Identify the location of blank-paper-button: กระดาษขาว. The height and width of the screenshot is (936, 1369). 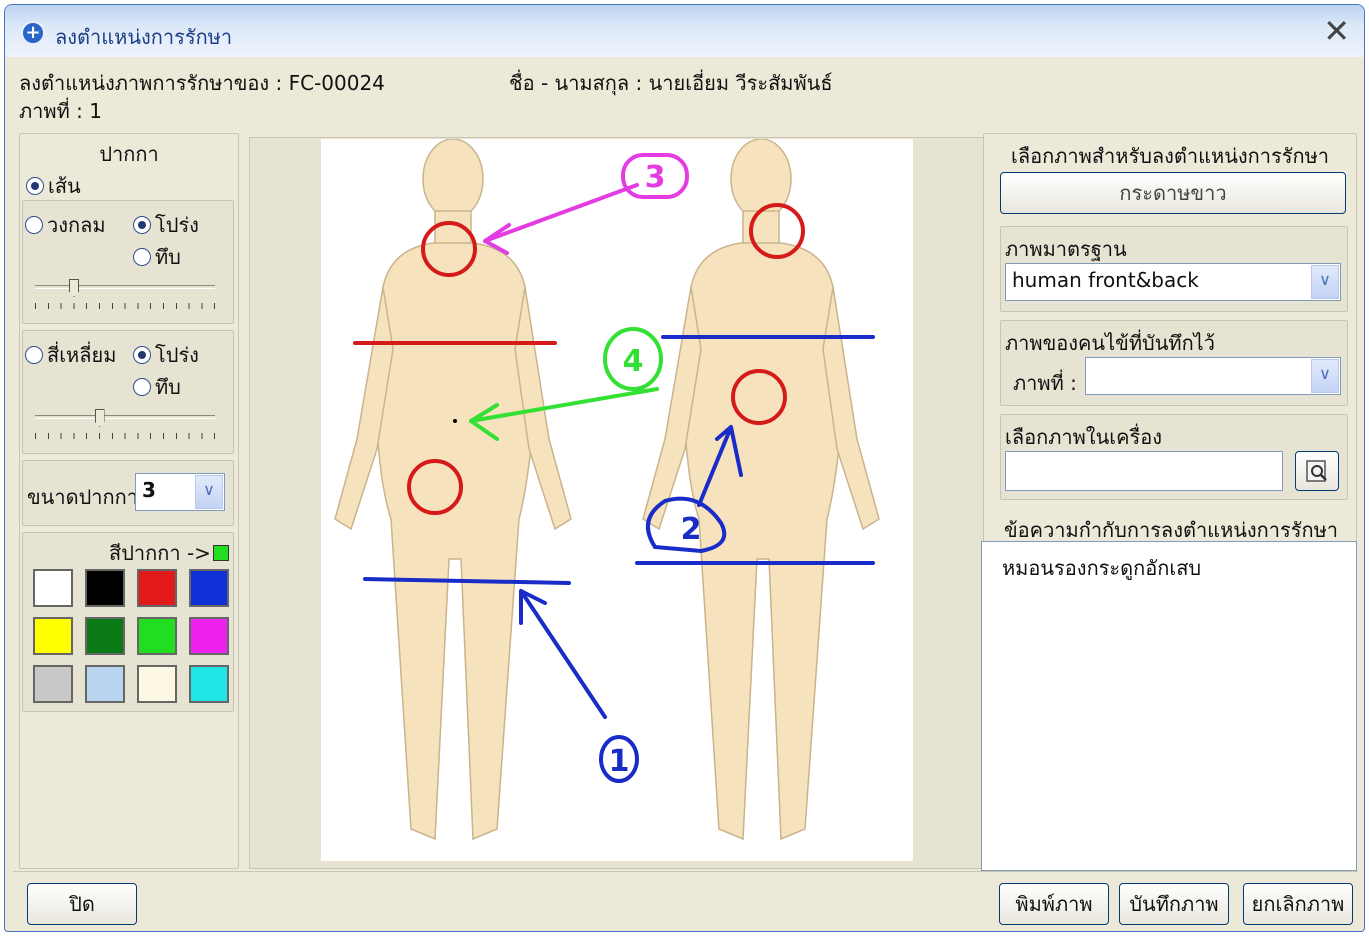
(1173, 193).